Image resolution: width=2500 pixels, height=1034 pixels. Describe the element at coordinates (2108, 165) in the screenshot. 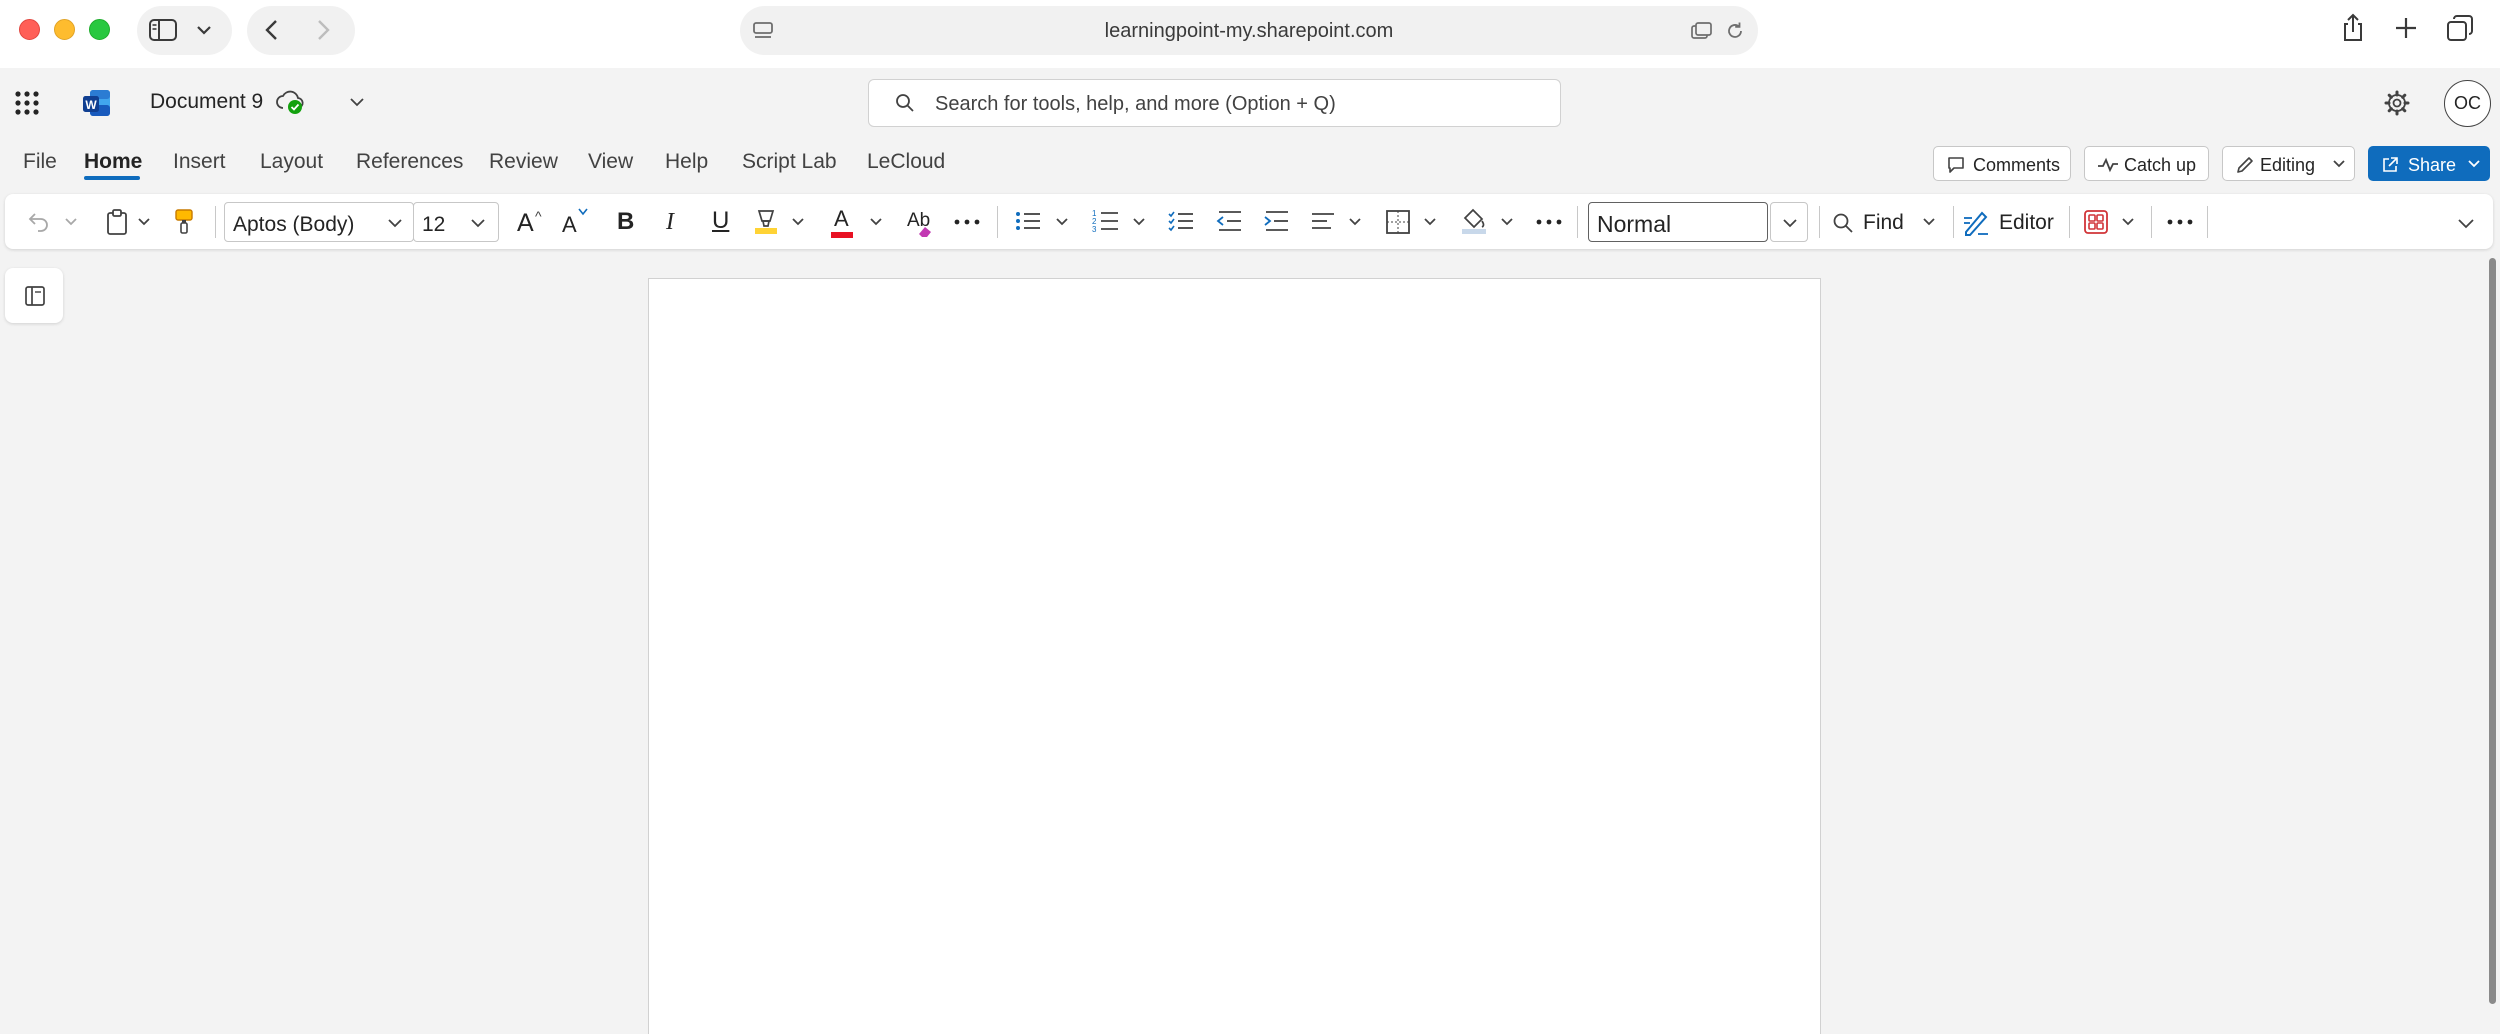

I see `pulse-icon` at that location.